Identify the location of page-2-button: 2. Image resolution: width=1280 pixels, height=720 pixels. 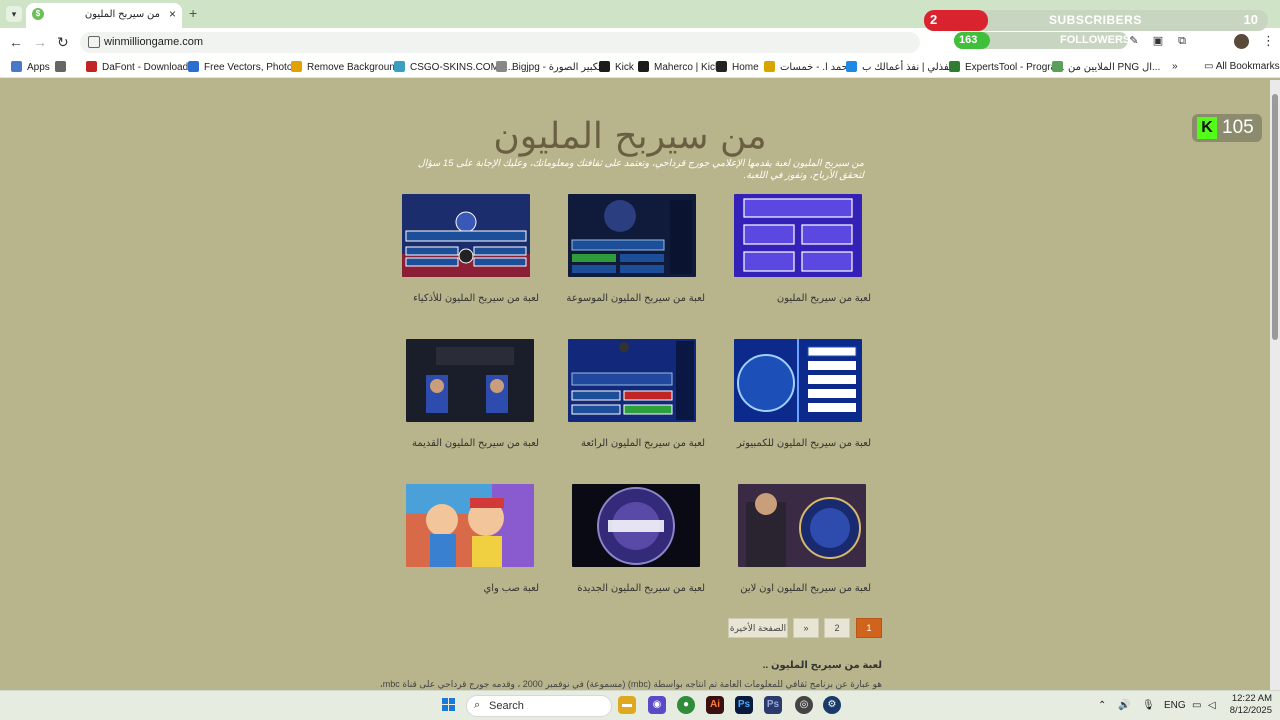
(837, 628).